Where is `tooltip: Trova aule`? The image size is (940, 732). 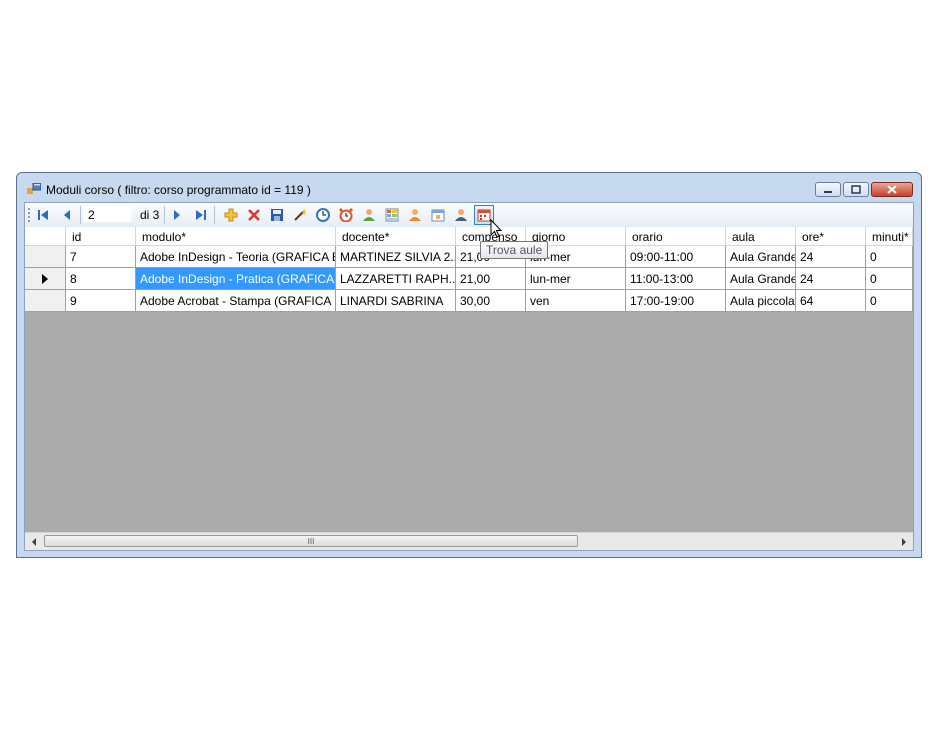 tooltip: Trova aule is located at coordinates (514, 250).